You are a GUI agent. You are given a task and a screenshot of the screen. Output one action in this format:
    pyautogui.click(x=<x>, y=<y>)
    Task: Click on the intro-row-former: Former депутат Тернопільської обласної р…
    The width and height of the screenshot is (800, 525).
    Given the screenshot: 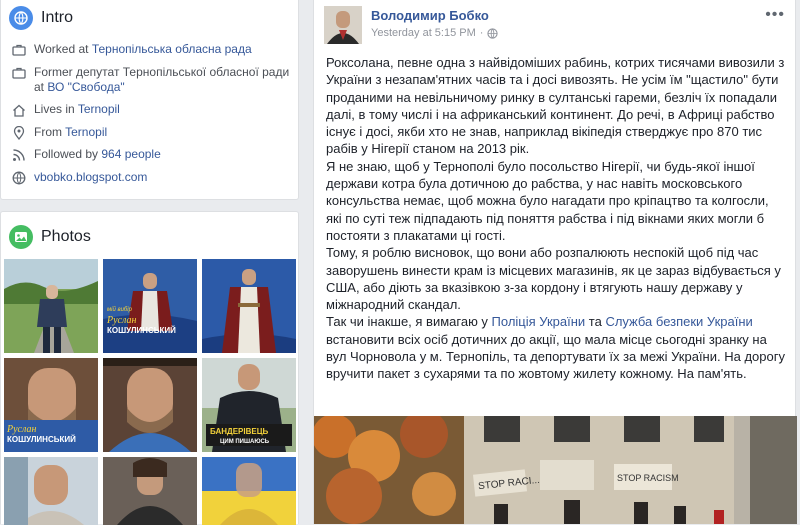 What is the action you would take?
    pyautogui.click(x=150, y=80)
    